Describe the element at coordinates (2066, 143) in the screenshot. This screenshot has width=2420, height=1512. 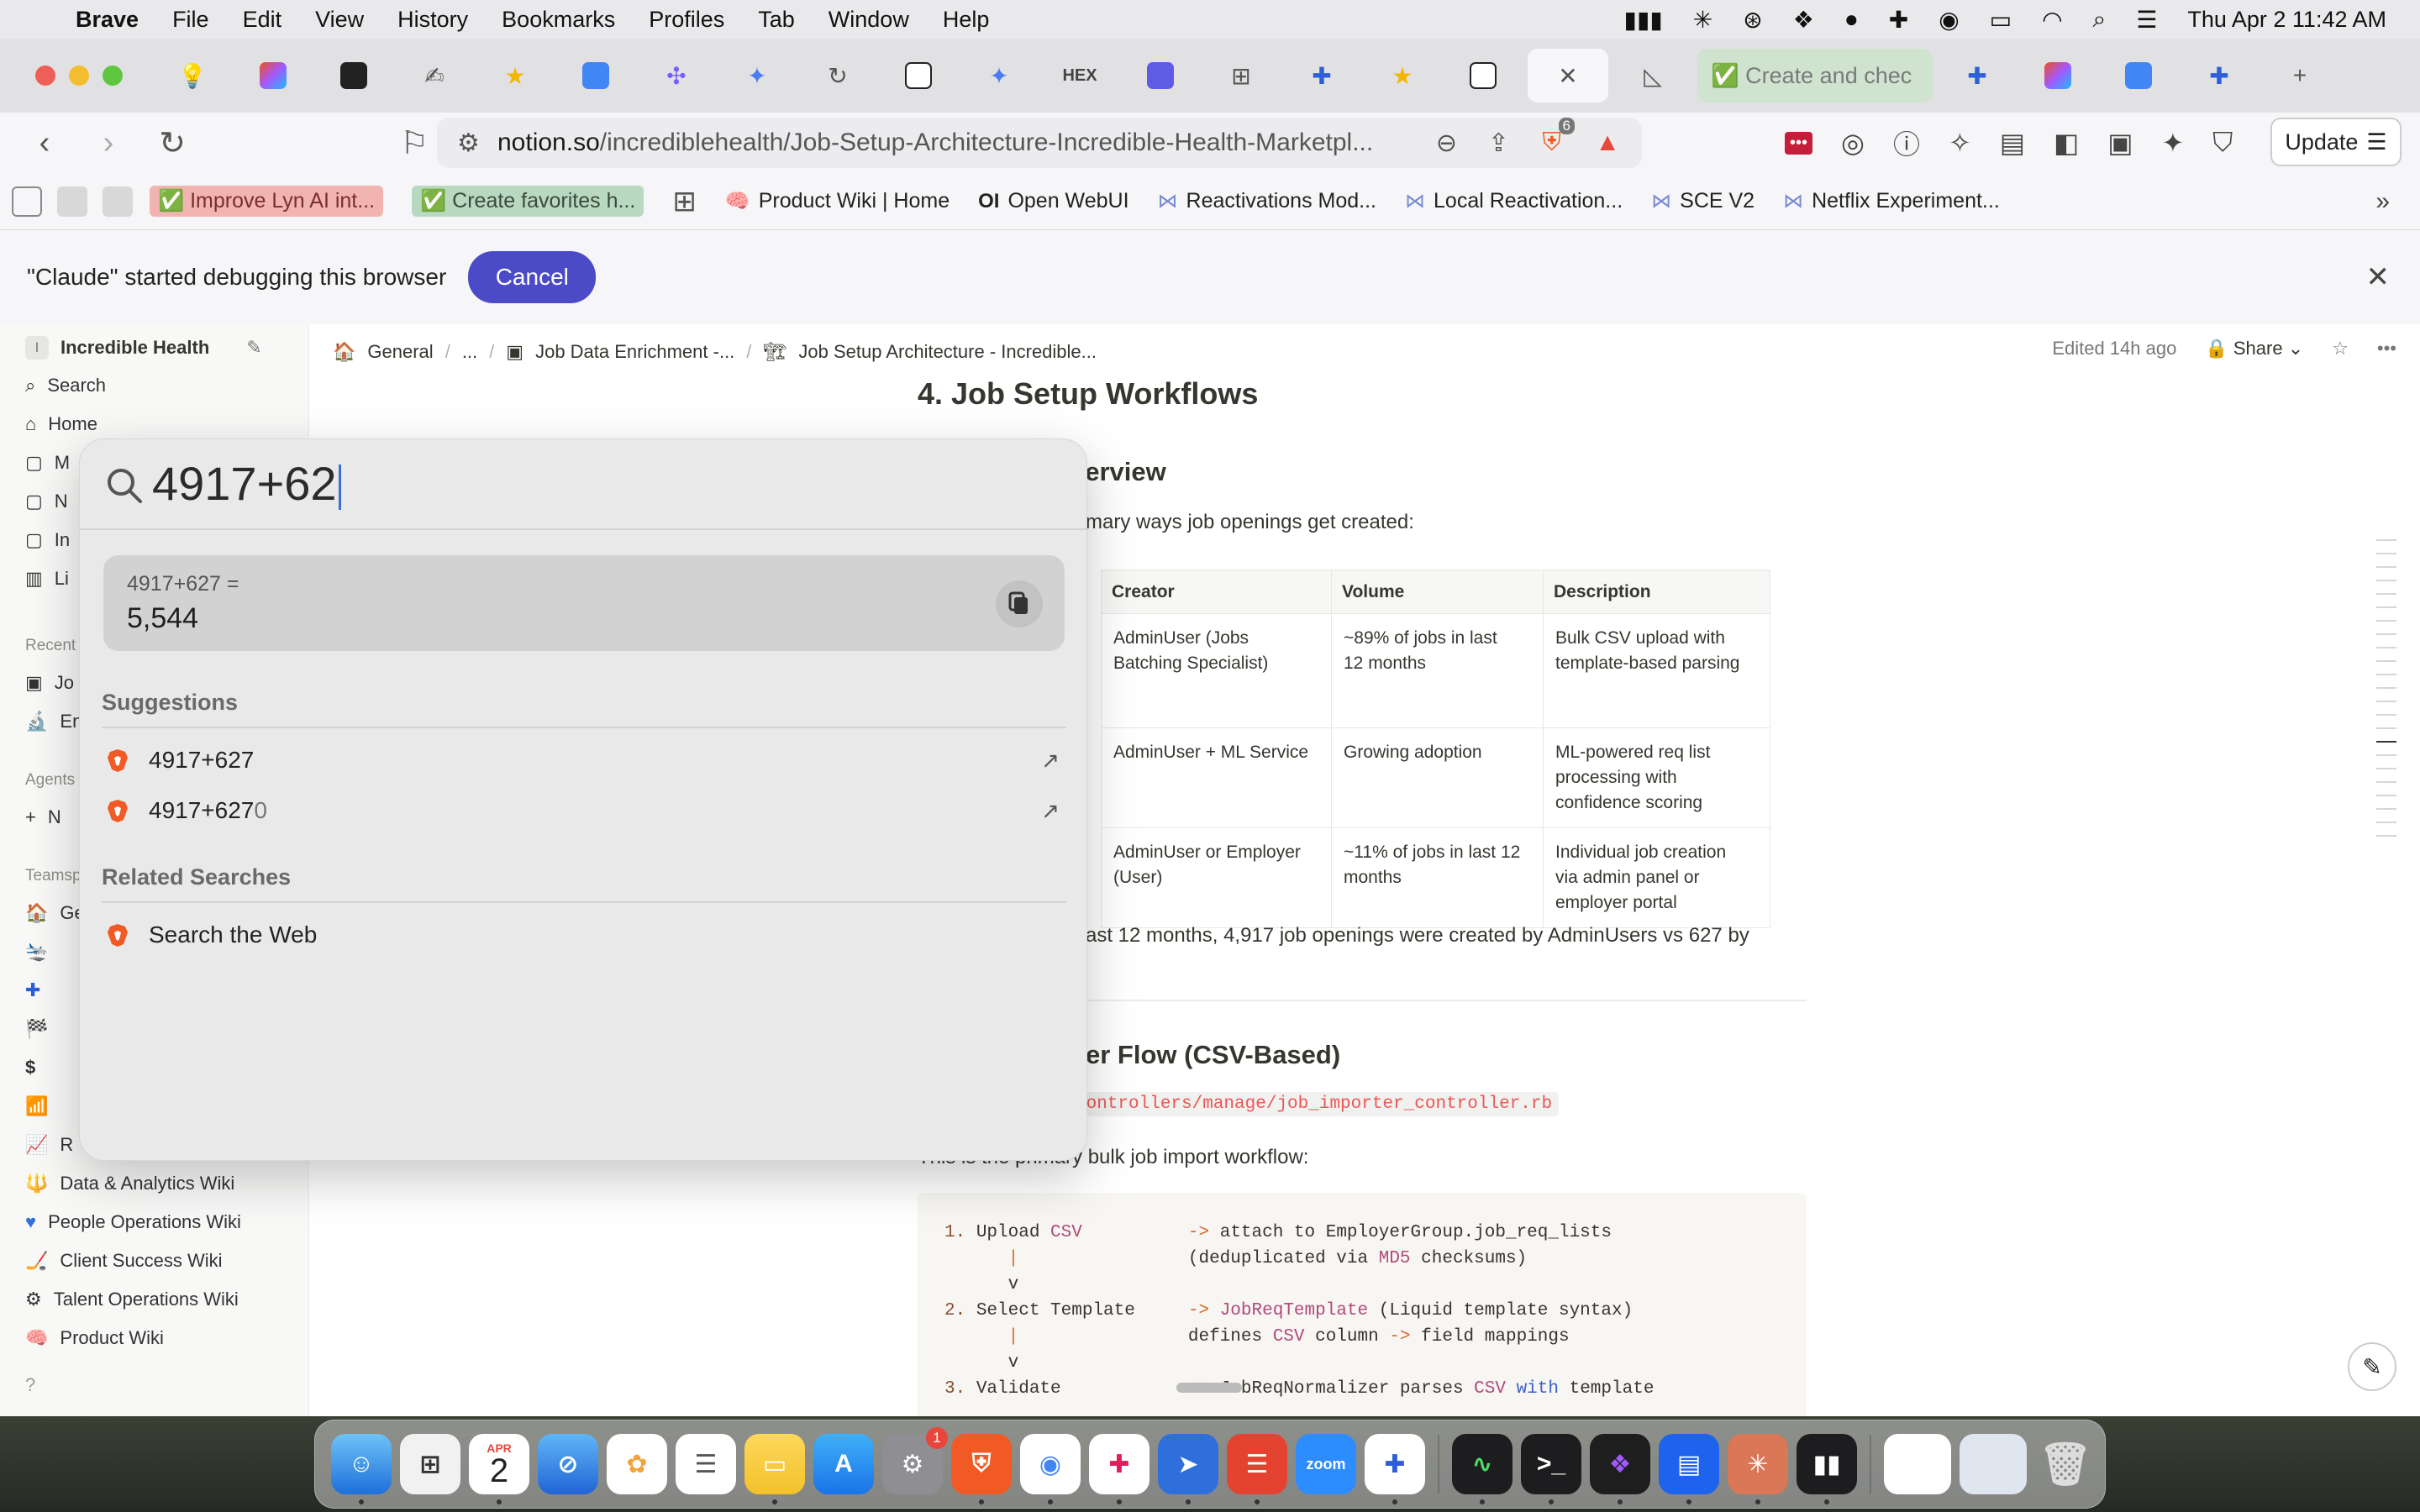
I see `sidebar-toggle-icon: ◧` at that location.